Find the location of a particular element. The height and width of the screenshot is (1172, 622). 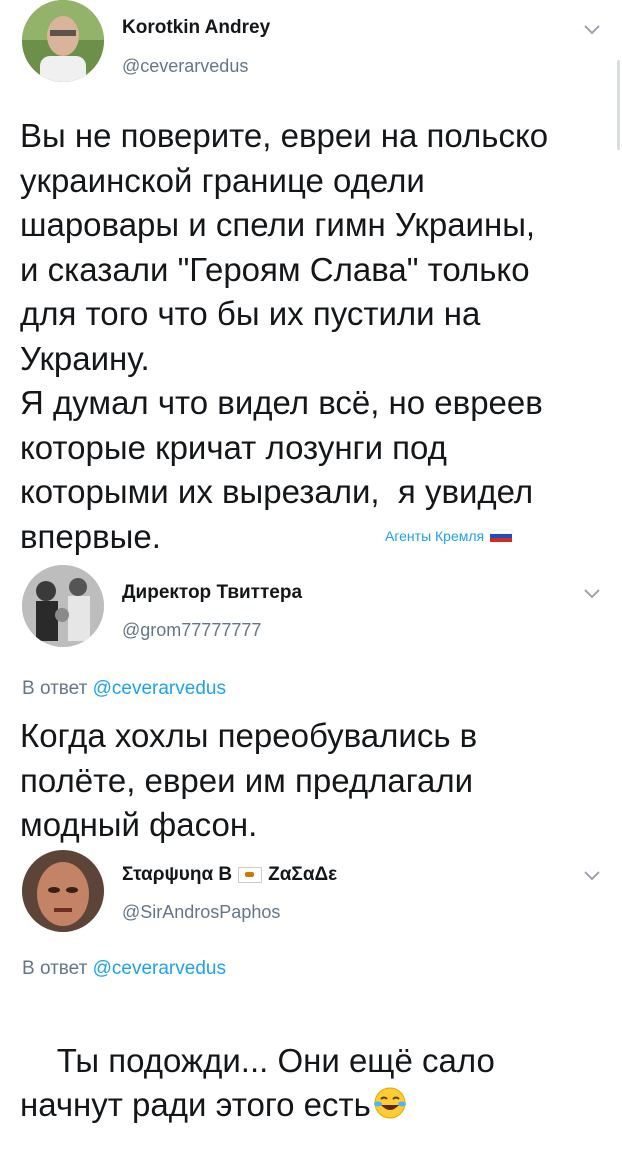

author-name: Директор Твиттера is located at coordinates (212, 593).